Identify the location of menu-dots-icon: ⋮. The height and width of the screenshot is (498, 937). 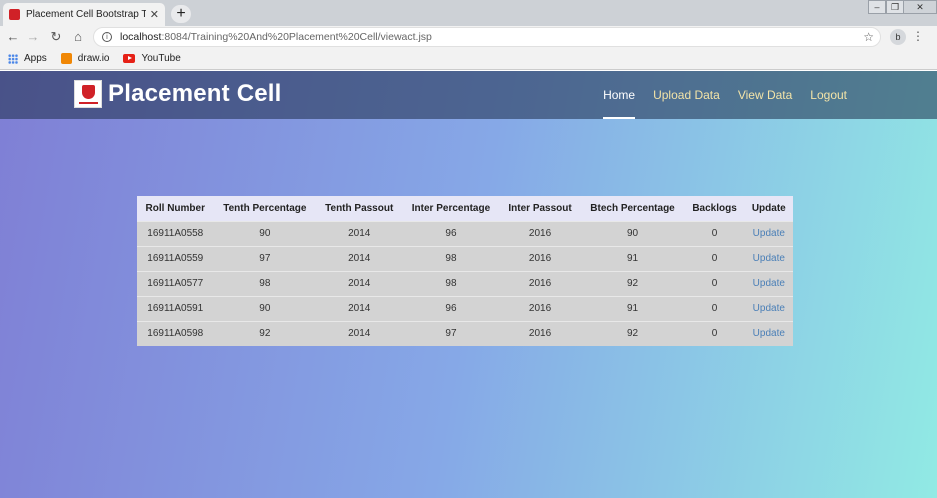
(918, 36).